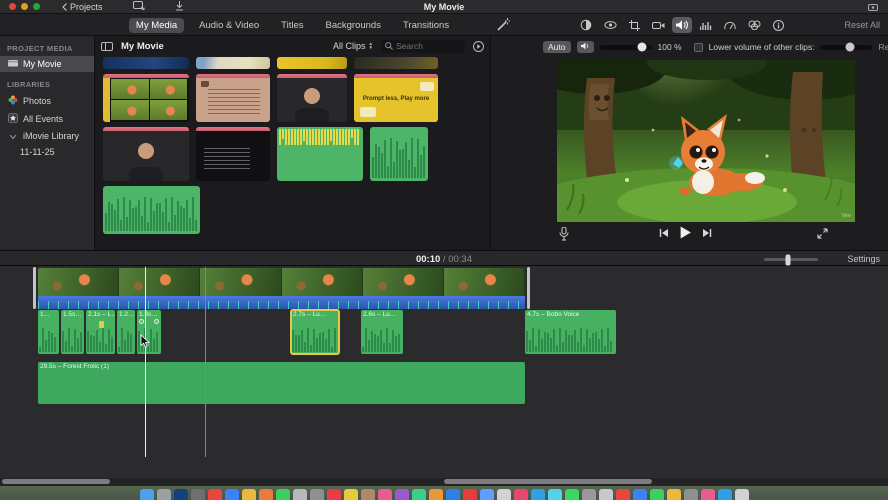 This screenshot has width=888, height=500. I want to click on trim-handle-left, so click(34, 288).